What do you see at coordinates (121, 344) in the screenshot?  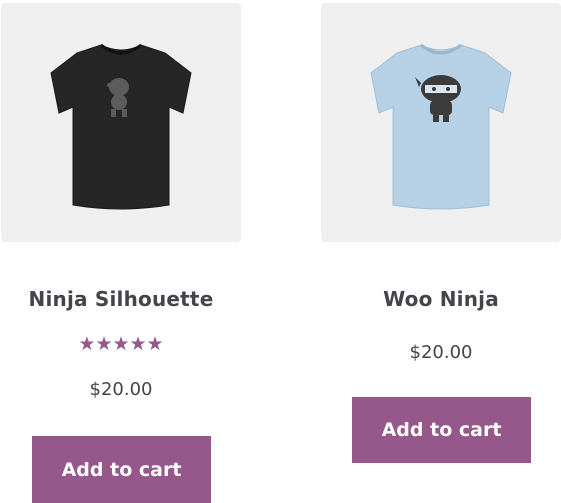 I see `star-rating: ★★★★★` at bounding box center [121, 344].